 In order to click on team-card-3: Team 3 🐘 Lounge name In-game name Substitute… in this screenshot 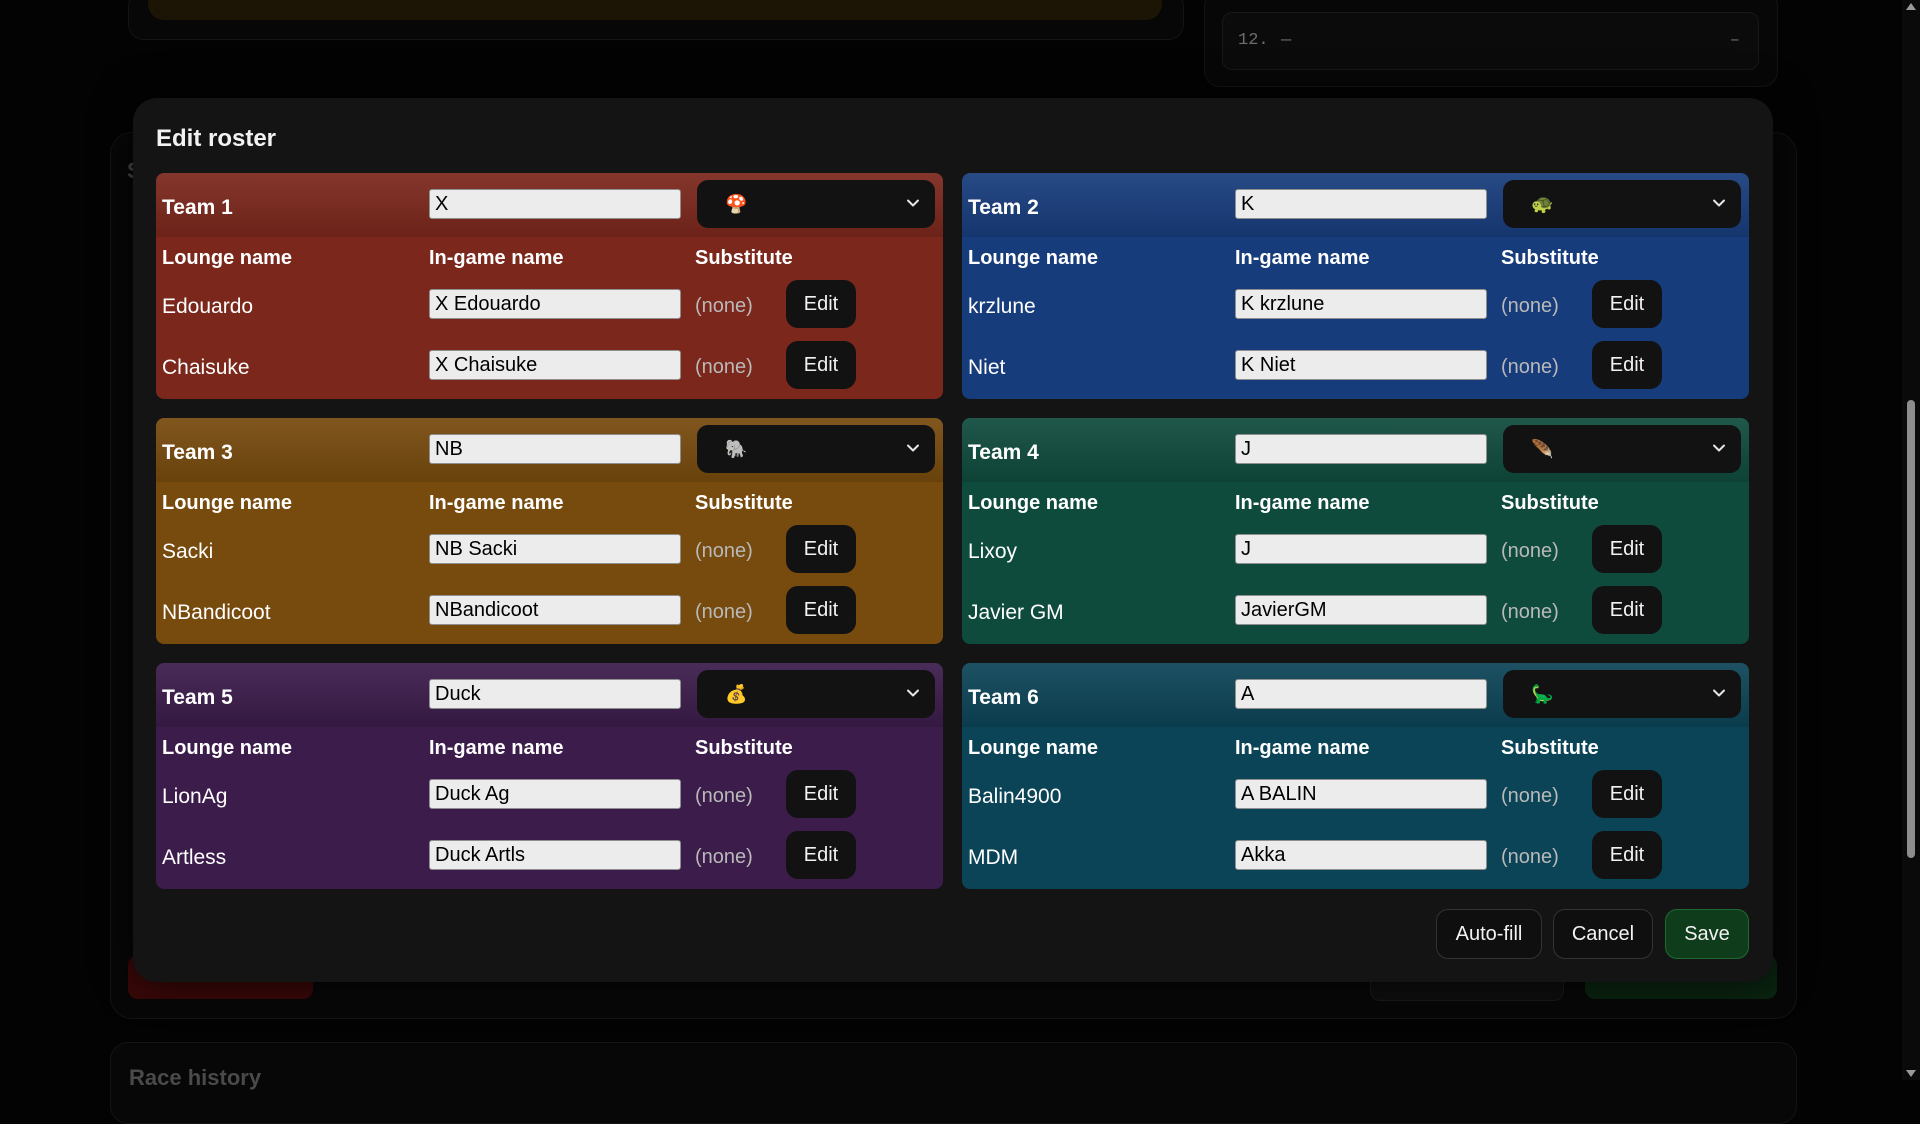, I will do `click(549, 531)`.